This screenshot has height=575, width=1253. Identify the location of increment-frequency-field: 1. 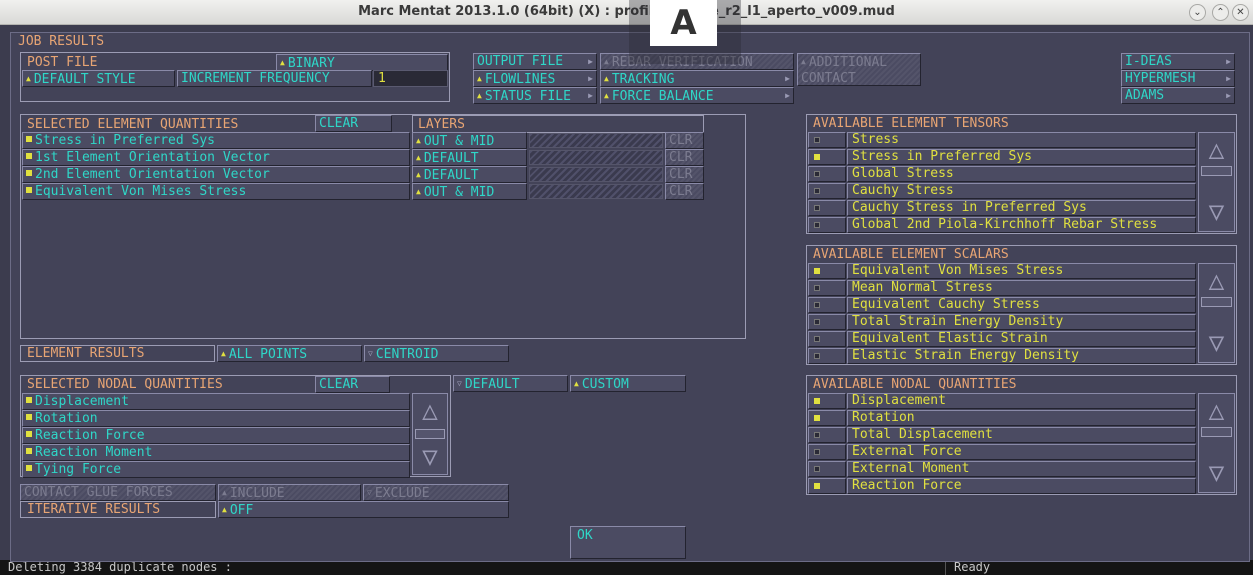
(410, 78).